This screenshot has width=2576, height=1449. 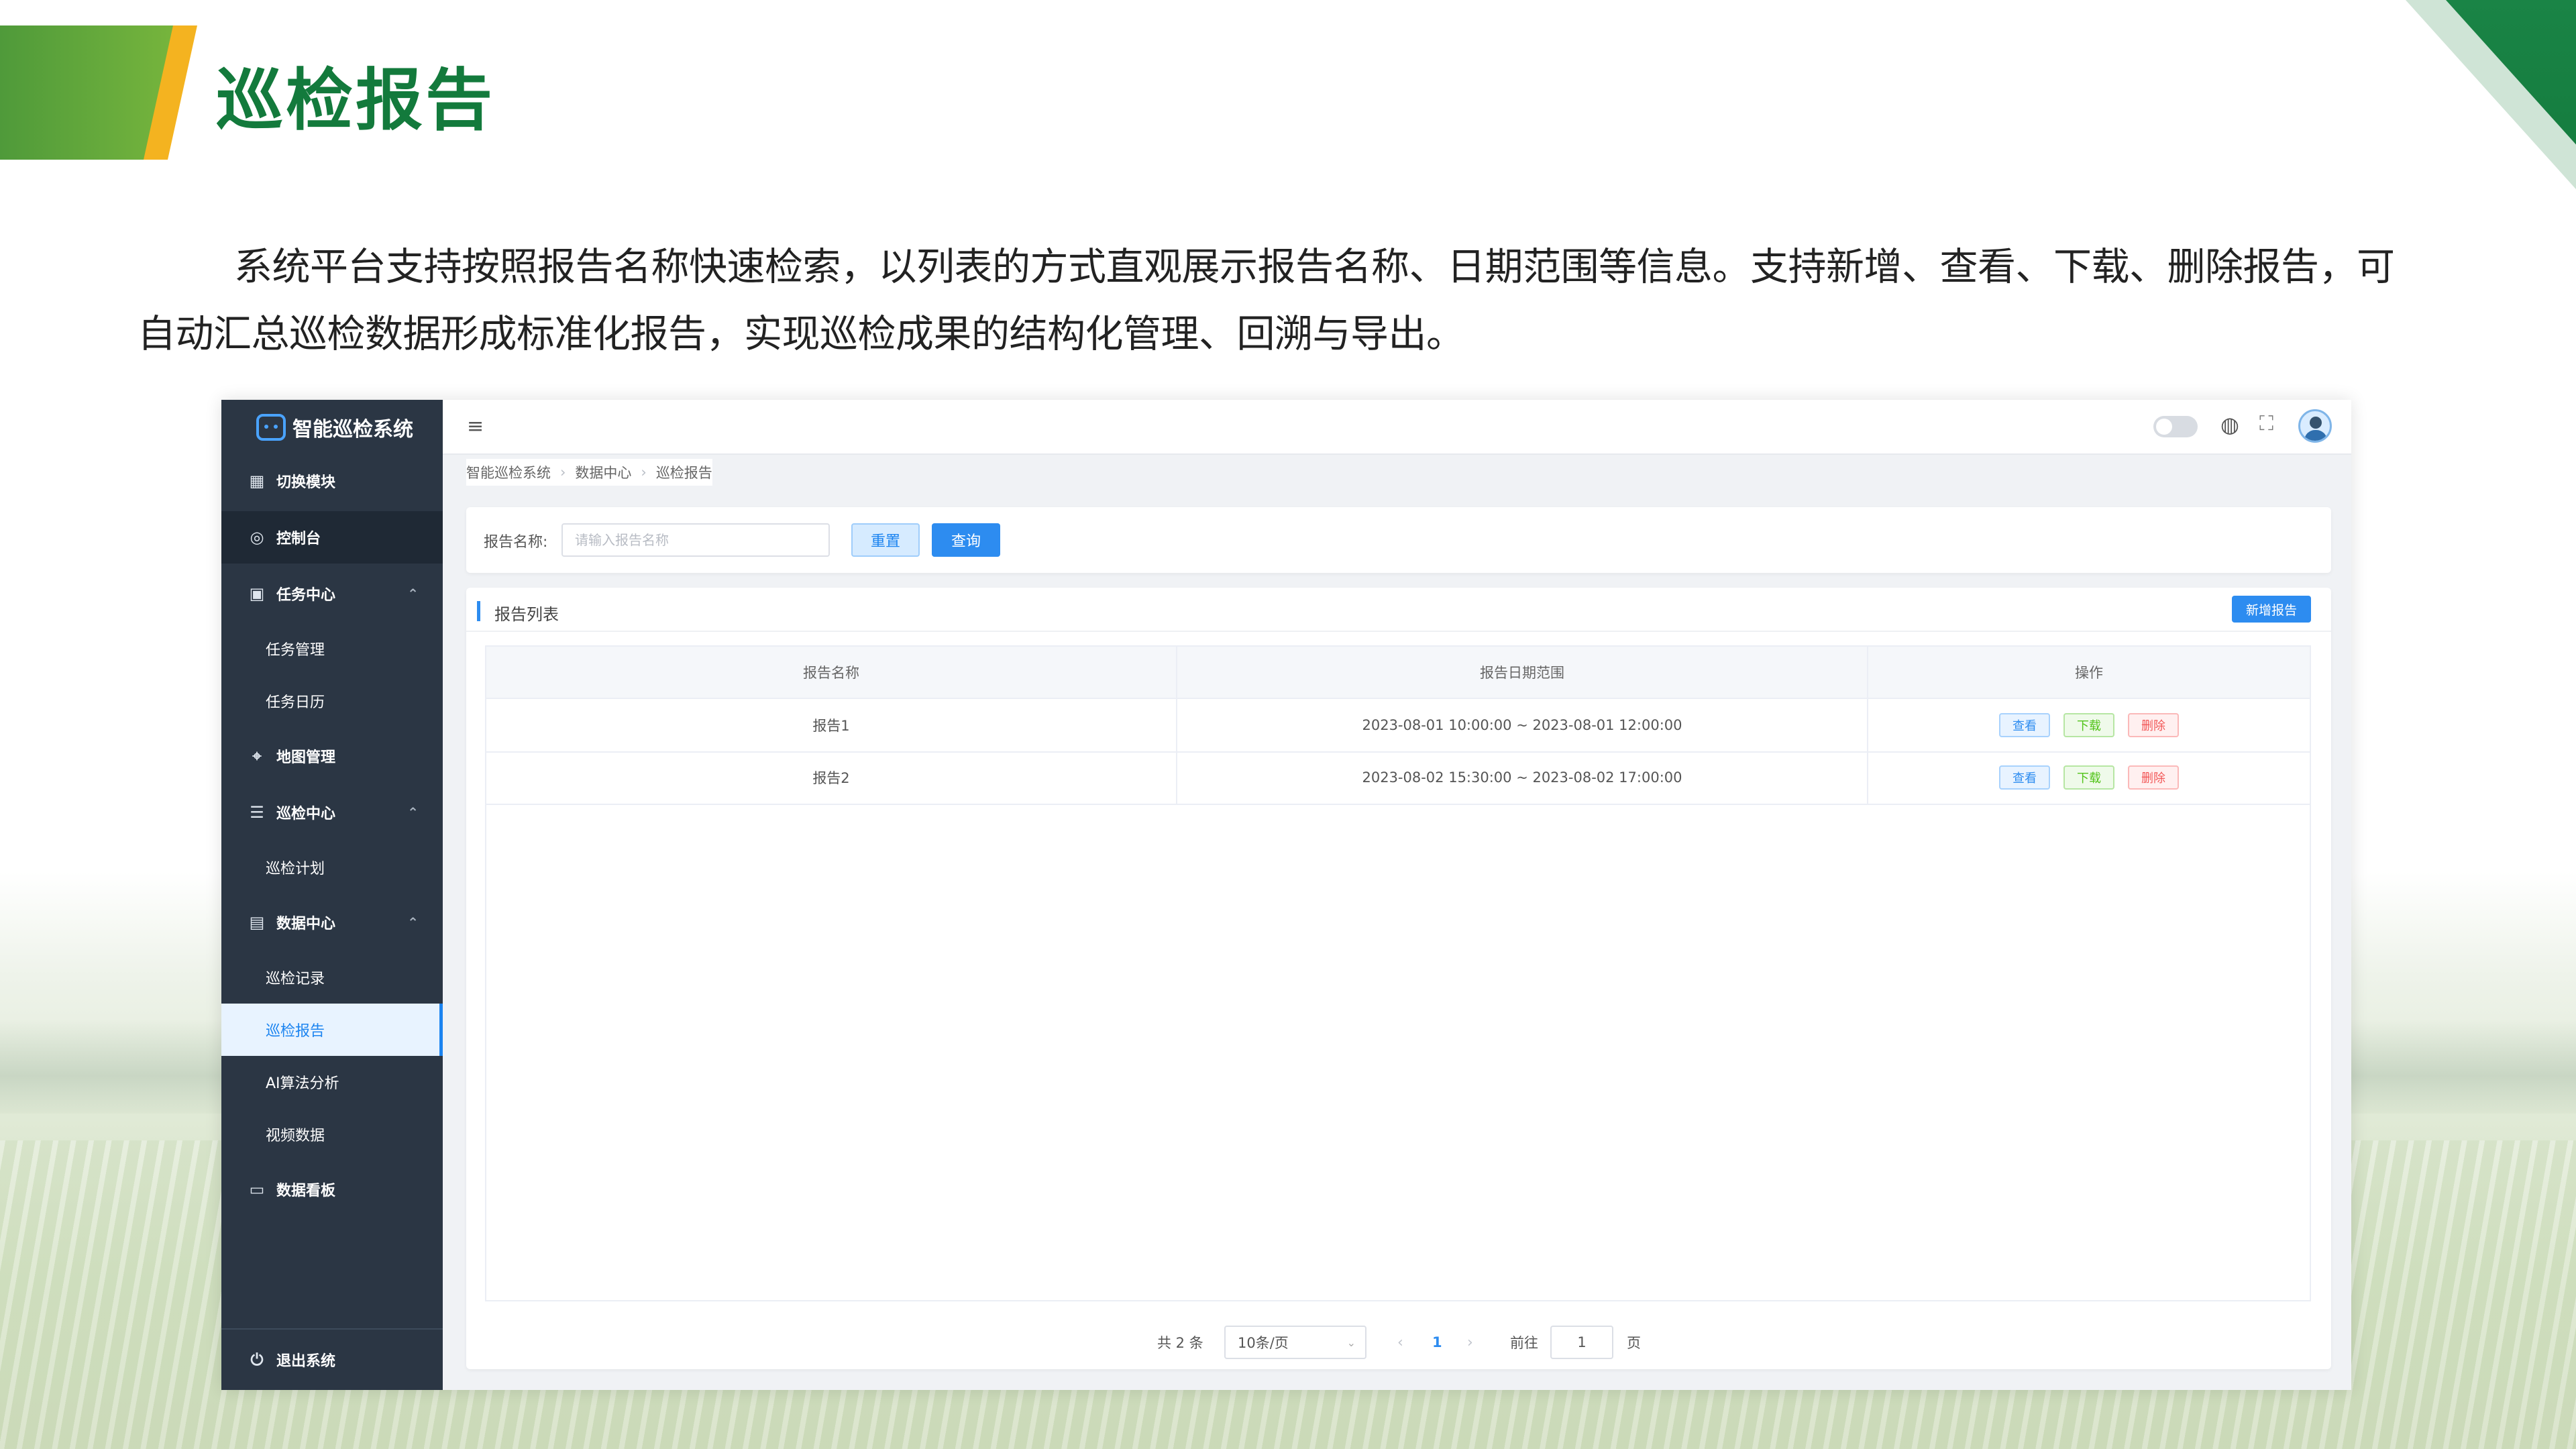 I want to click on total-count: 共 2 条, so click(x=1180, y=1343).